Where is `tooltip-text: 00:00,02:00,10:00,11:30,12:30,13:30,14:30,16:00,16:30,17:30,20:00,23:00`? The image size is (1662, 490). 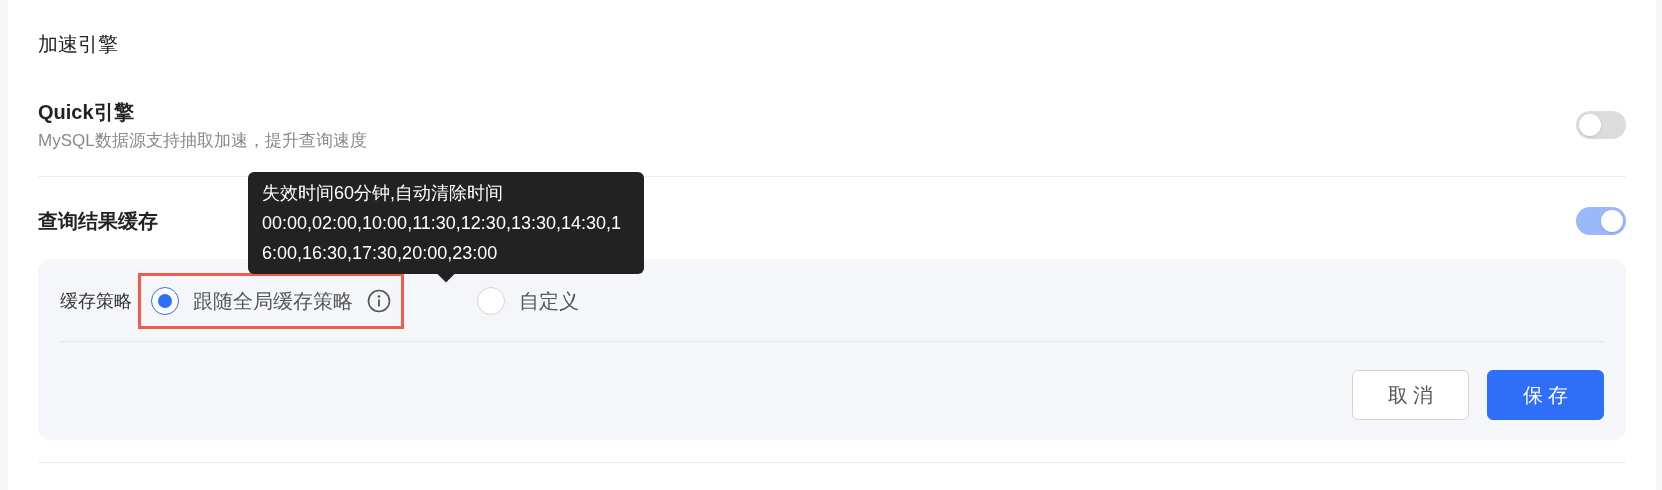
tooltip-text: 00:00,02:00,10:00,11:30,12:30,13:30,14:30,16:00,16:30,17:30,20:00,23:00 is located at coordinates (442, 238).